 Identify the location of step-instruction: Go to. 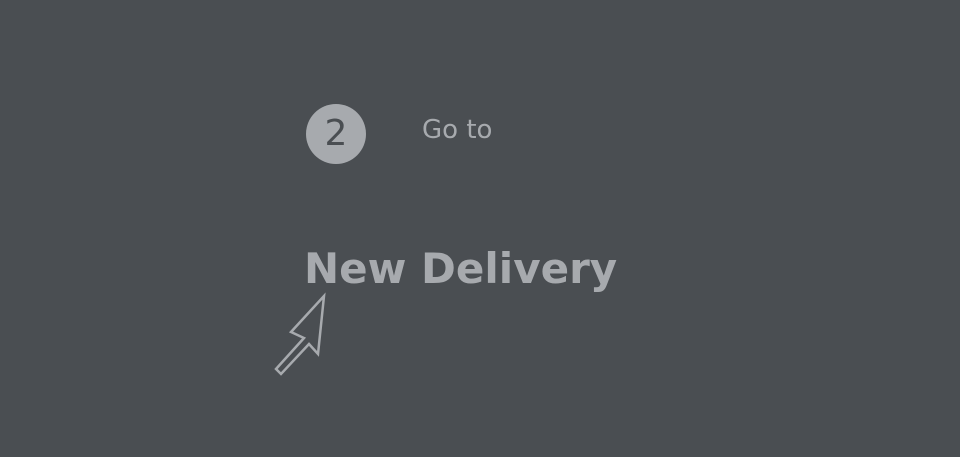
(457, 130).